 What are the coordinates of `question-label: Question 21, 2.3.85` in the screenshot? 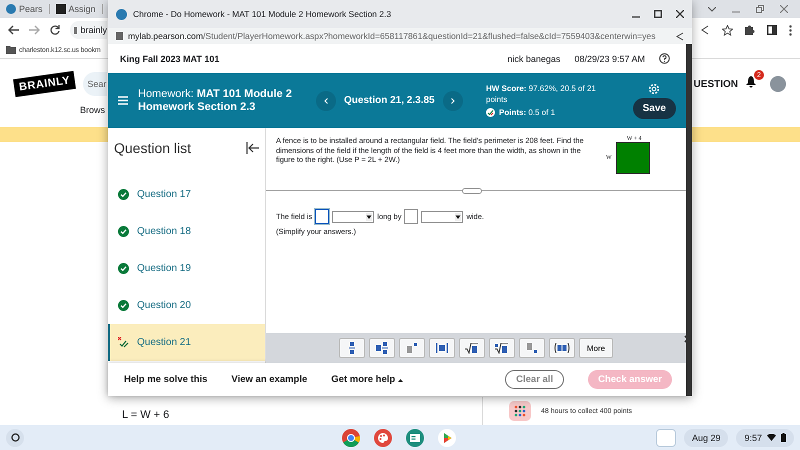 It's located at (389, 100).